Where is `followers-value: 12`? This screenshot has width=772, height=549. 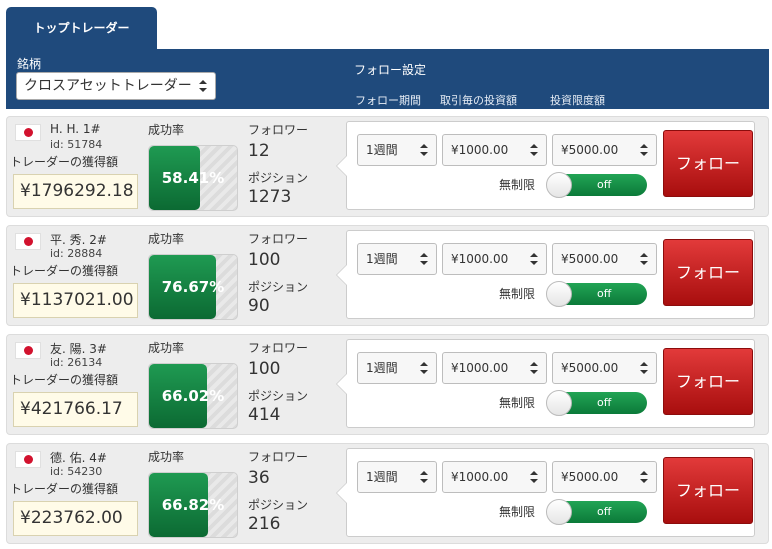 followers-value: 12 is located at coordinates (259, 151).